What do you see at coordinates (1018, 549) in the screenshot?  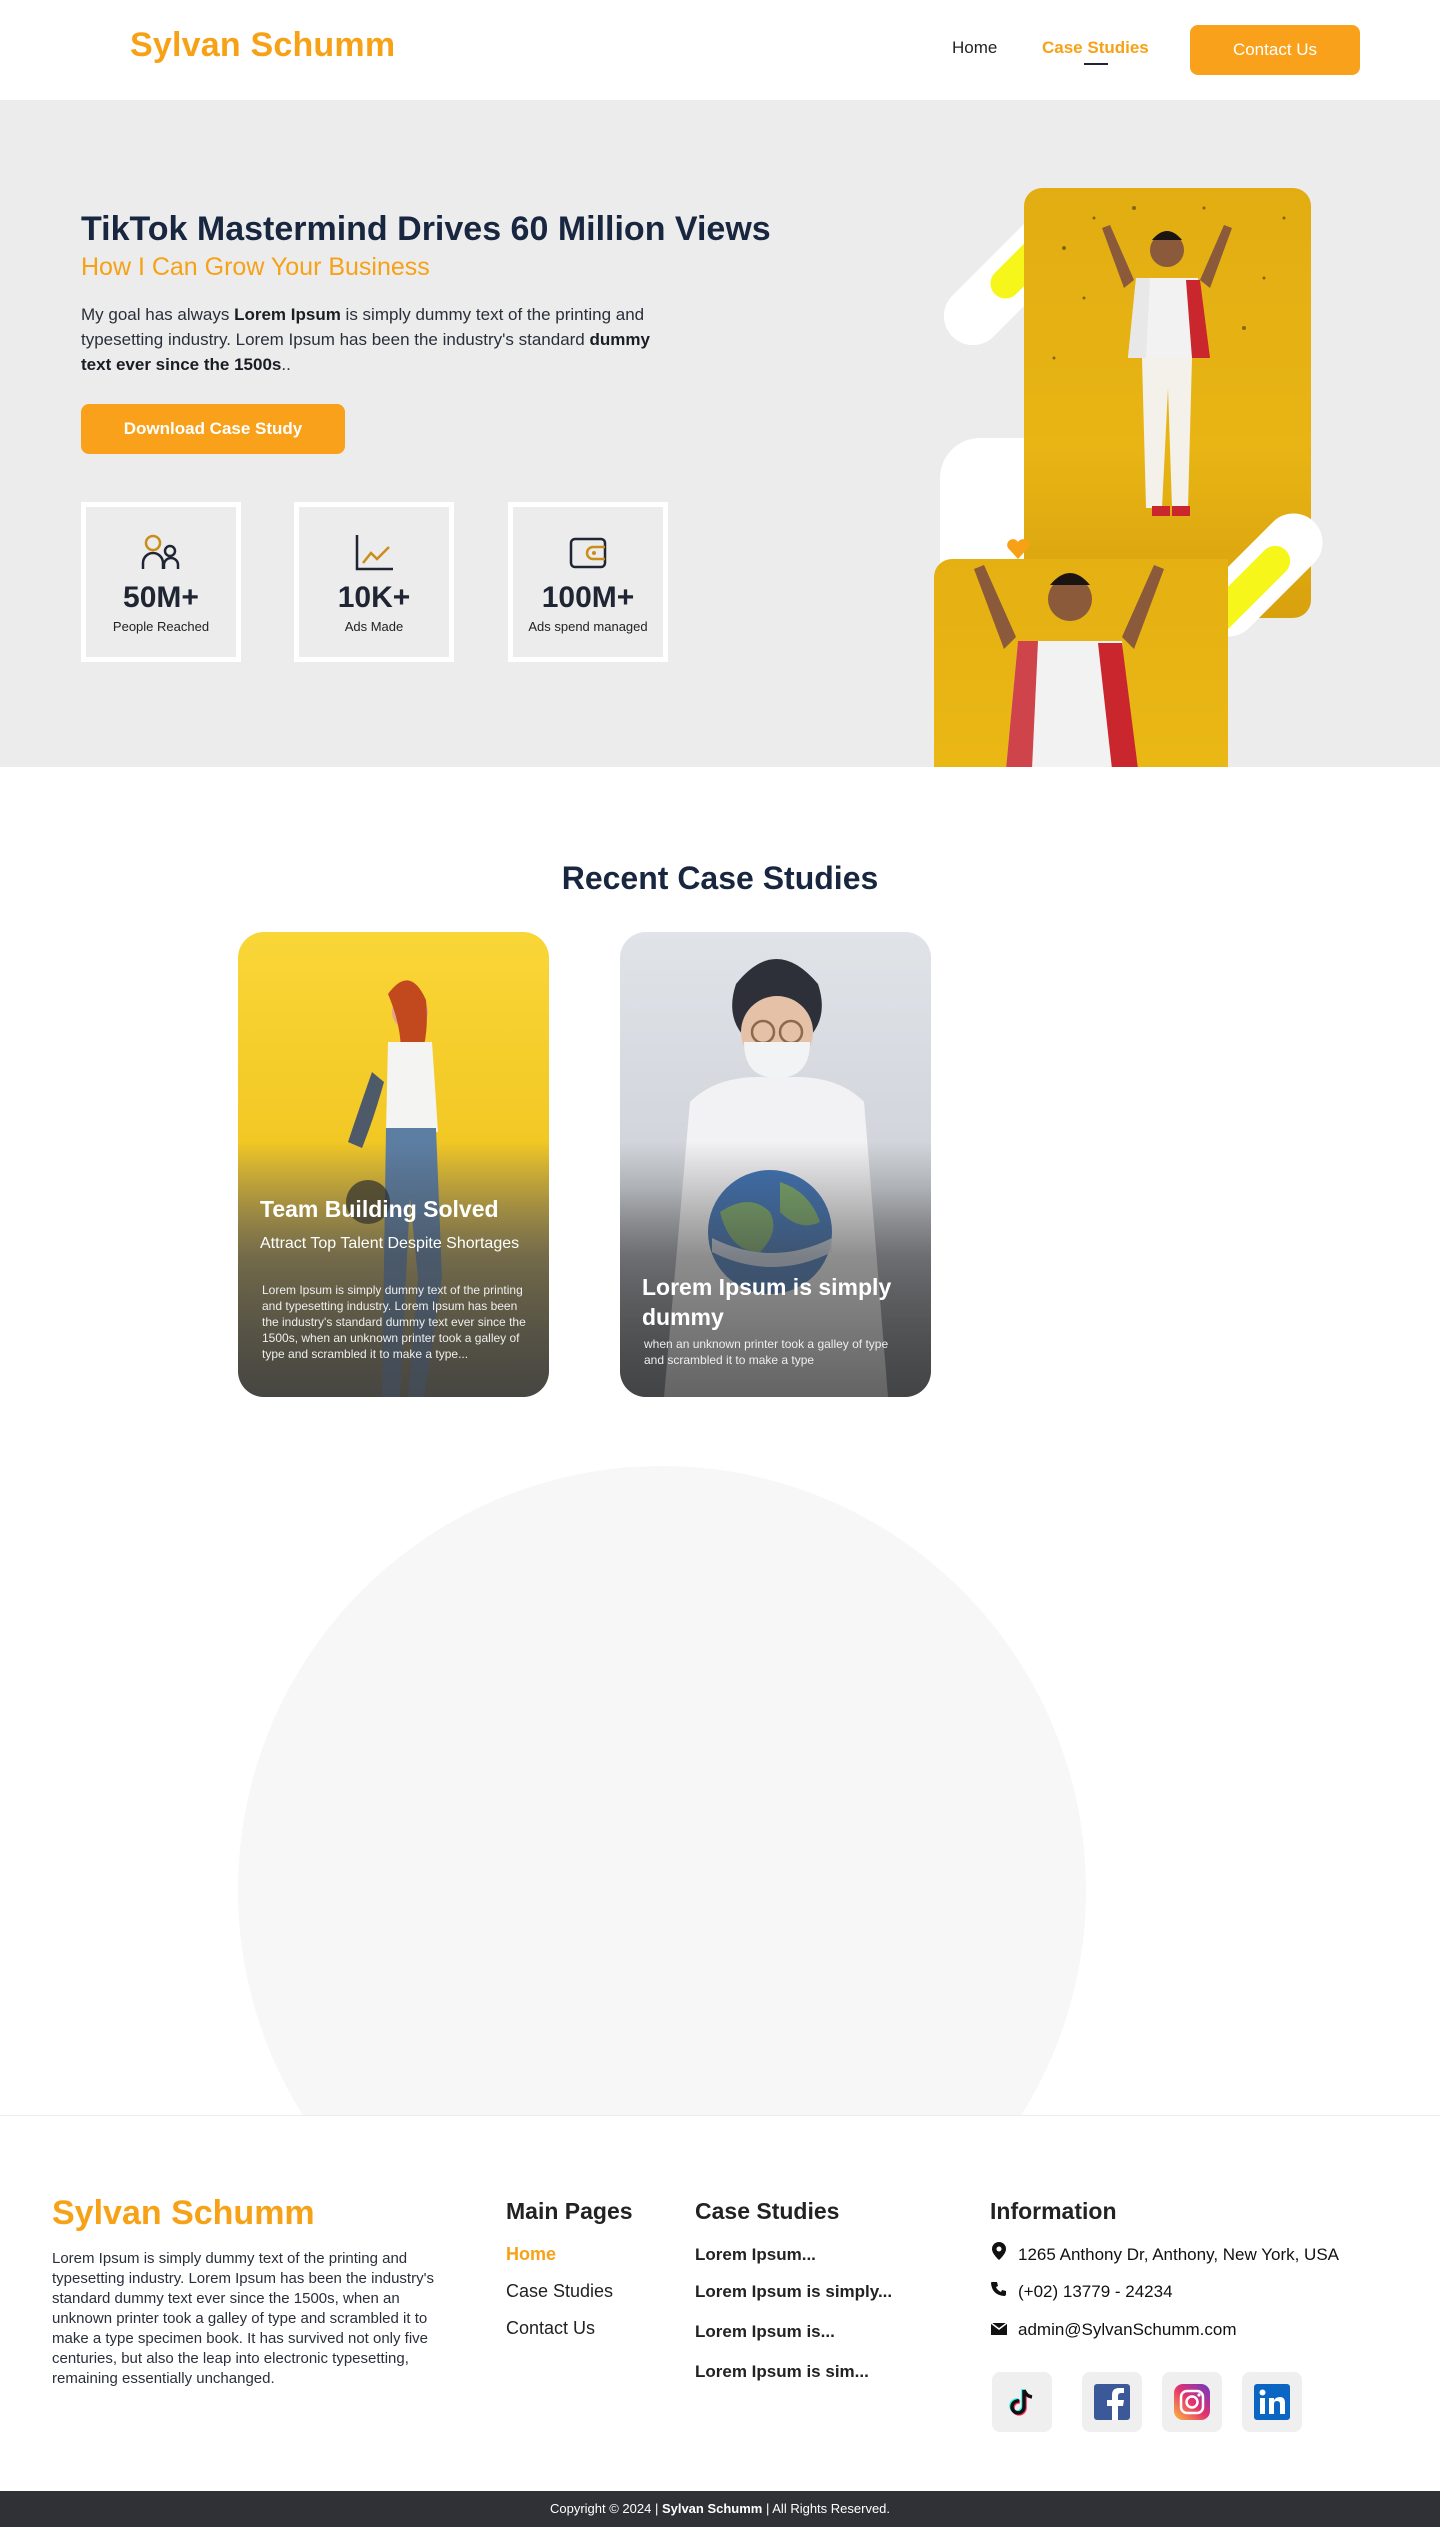 I see `heart-icon` at bounding box center [1018, 549].